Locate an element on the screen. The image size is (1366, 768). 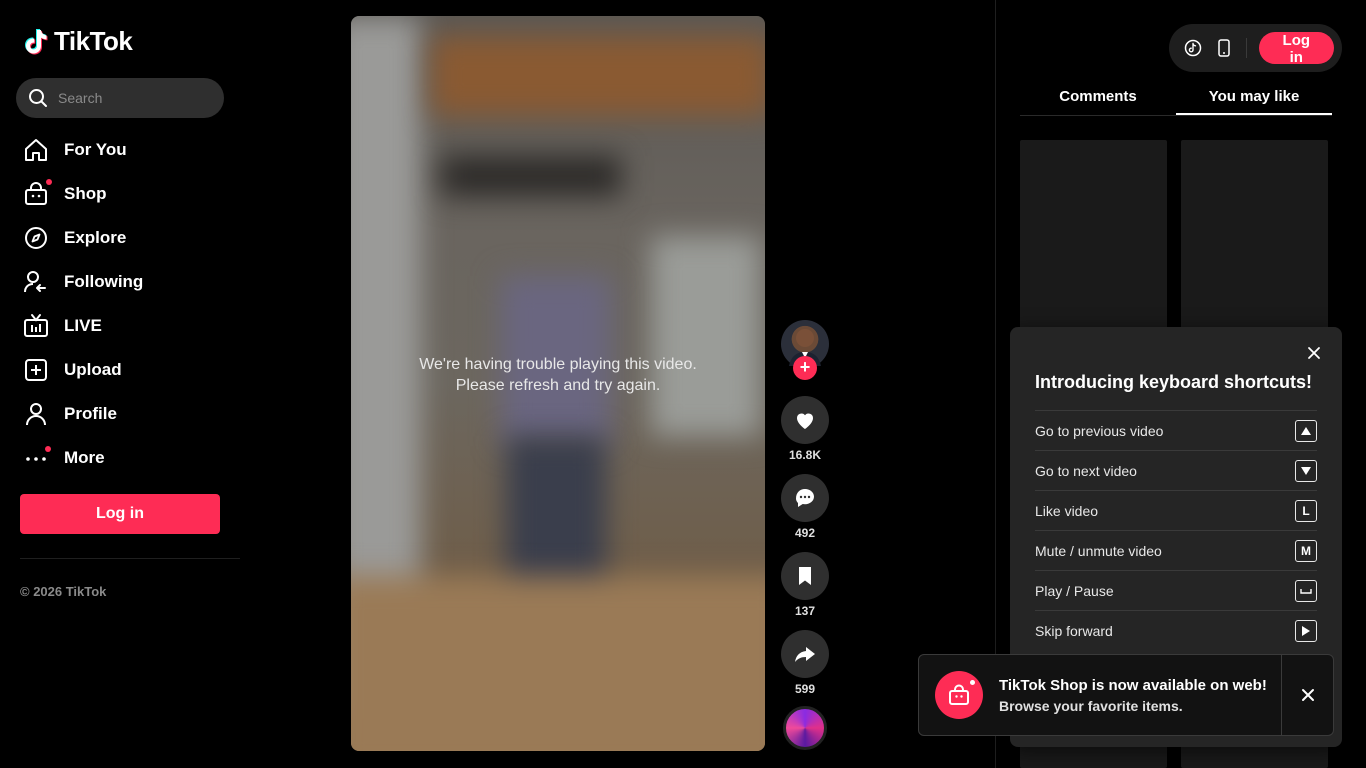
nav-label: Upload is located at coordinates (93, 369).